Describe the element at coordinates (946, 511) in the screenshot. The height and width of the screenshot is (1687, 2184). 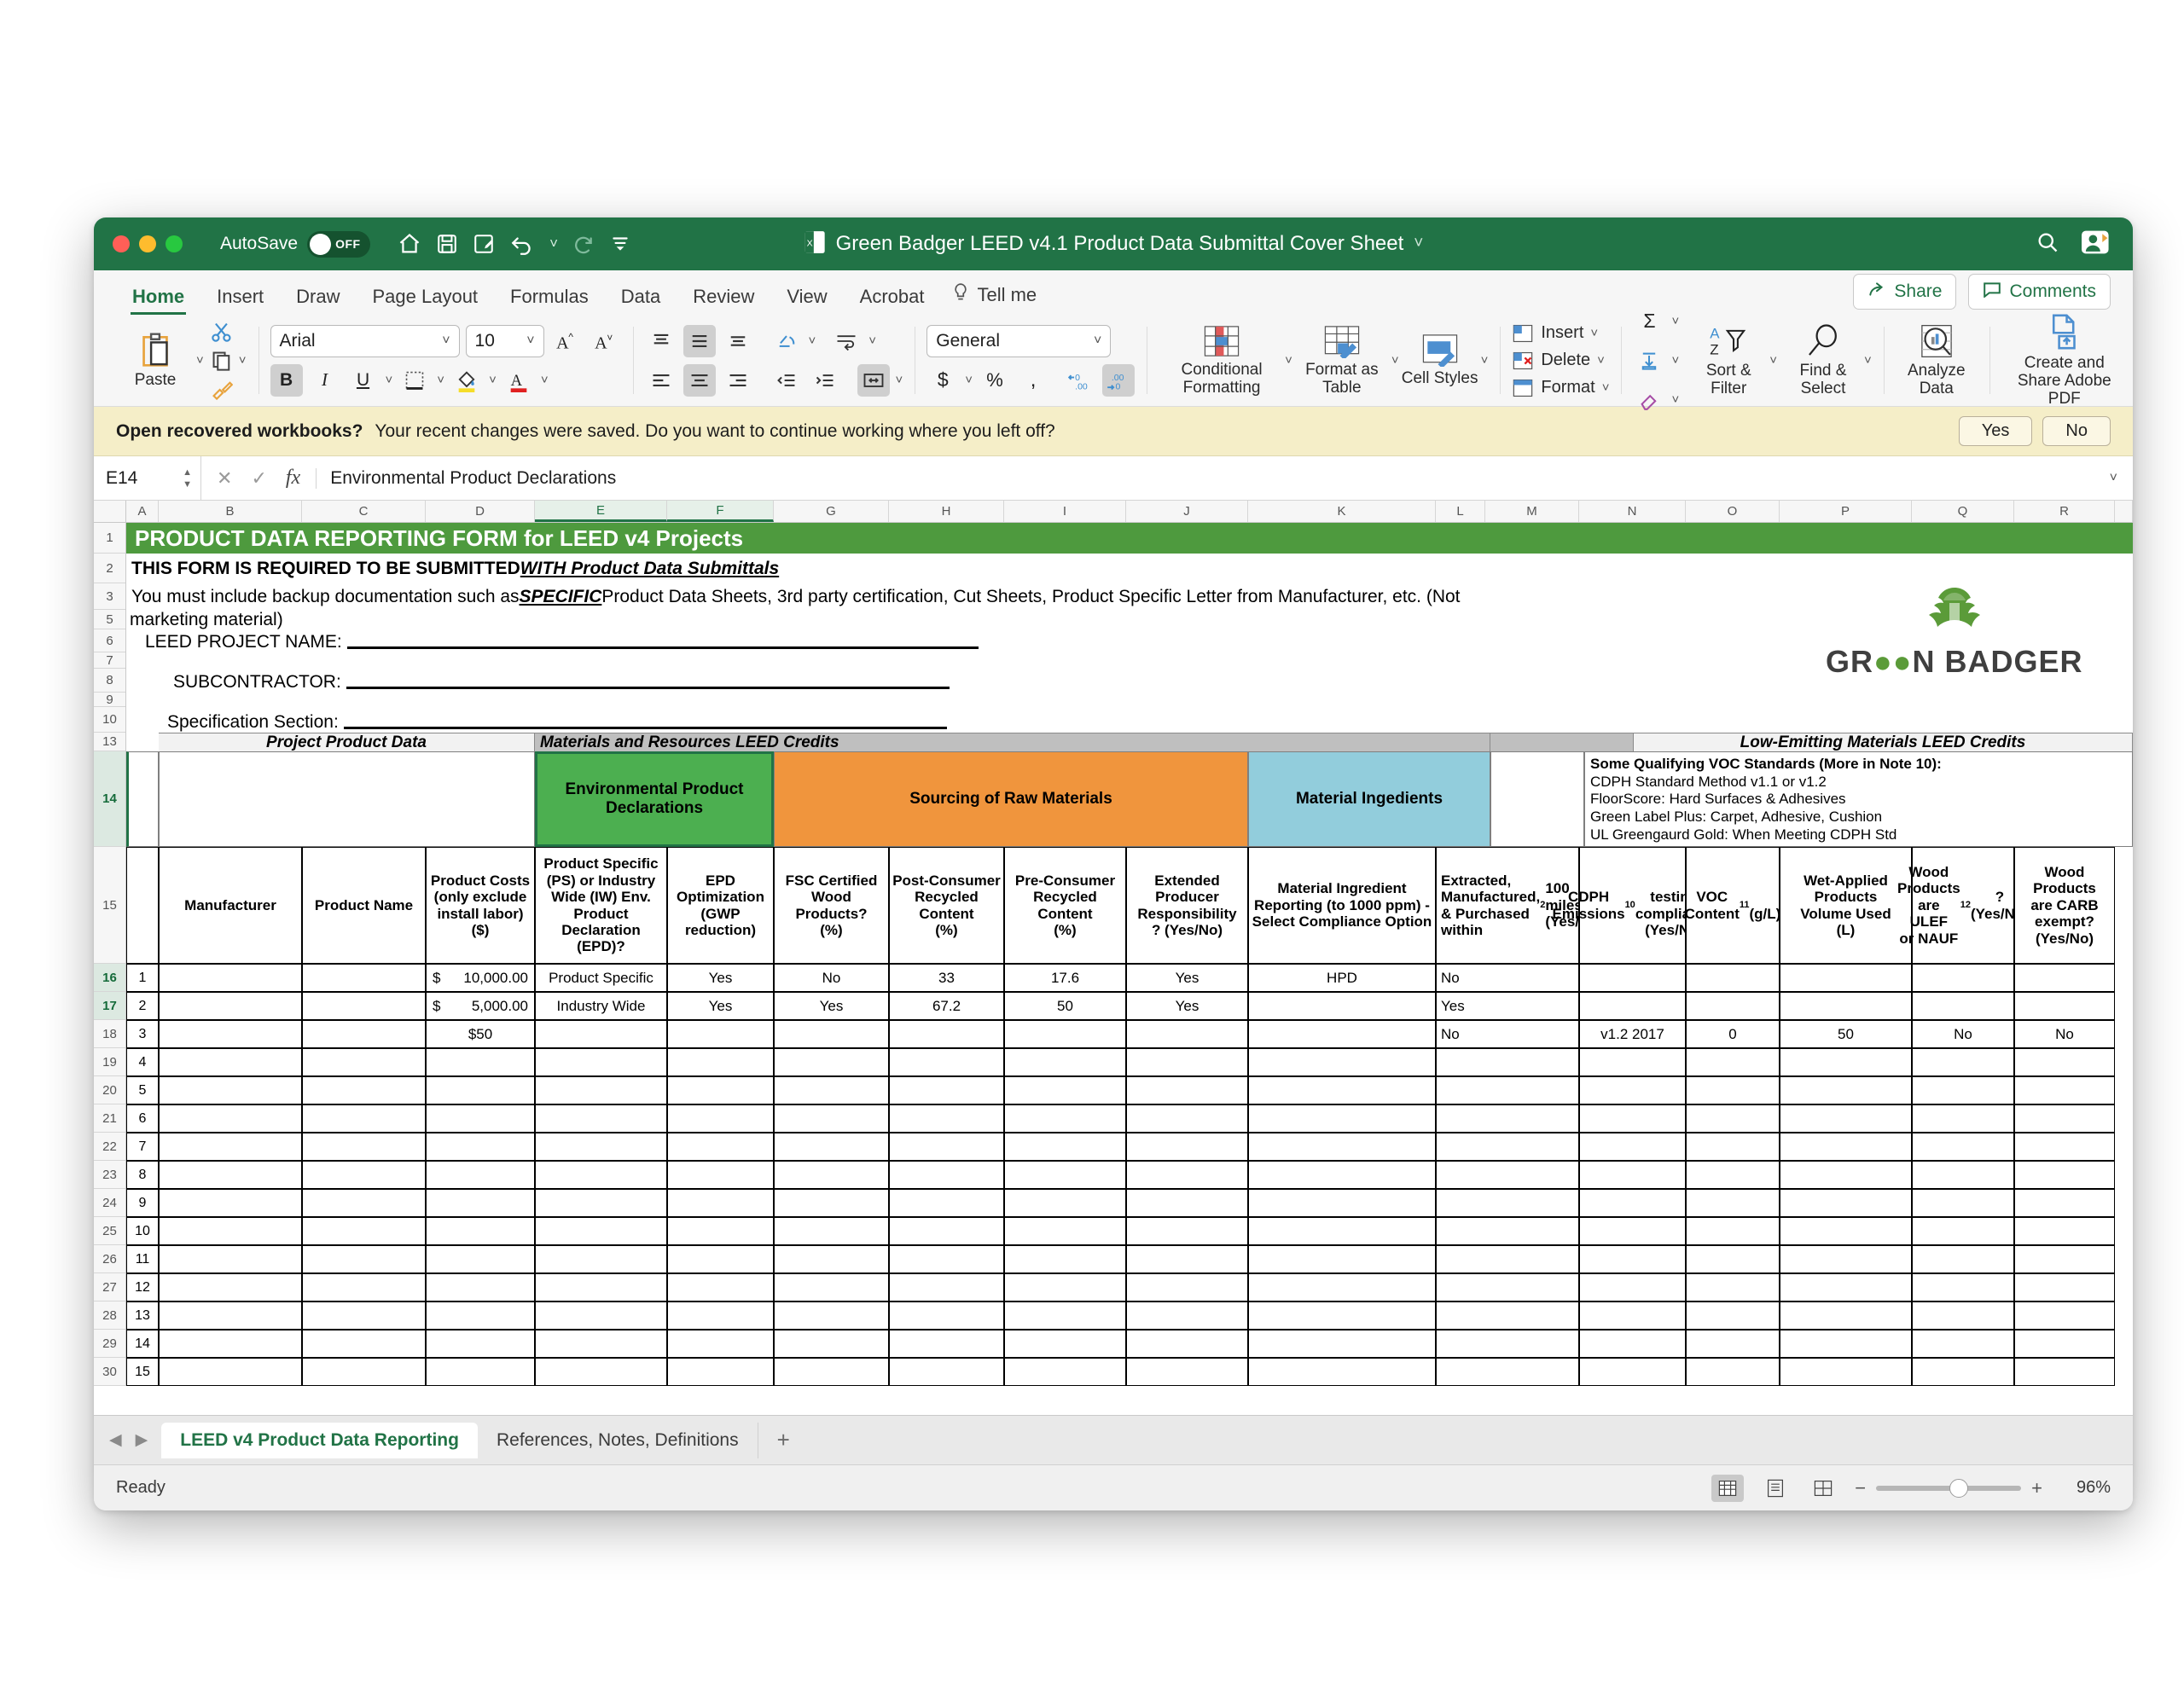
I see `column-header-h: H` at that location.